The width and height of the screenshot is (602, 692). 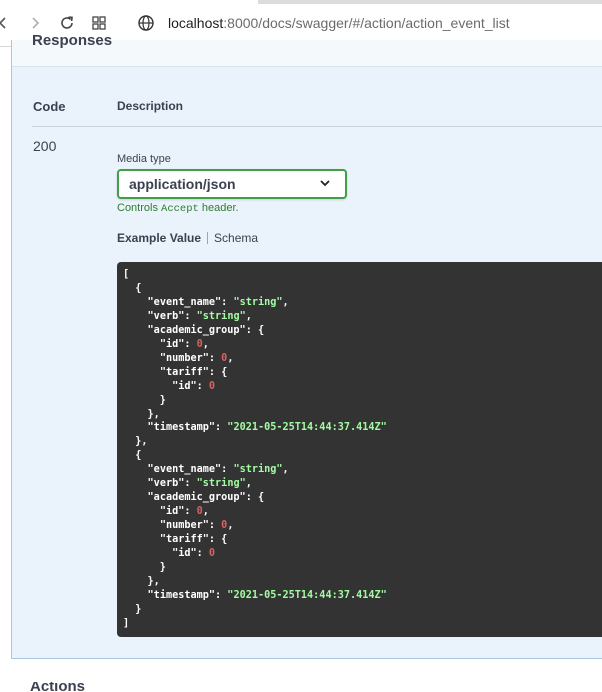 I want to click on responses-title: Responses, so click(x=72, y=40).